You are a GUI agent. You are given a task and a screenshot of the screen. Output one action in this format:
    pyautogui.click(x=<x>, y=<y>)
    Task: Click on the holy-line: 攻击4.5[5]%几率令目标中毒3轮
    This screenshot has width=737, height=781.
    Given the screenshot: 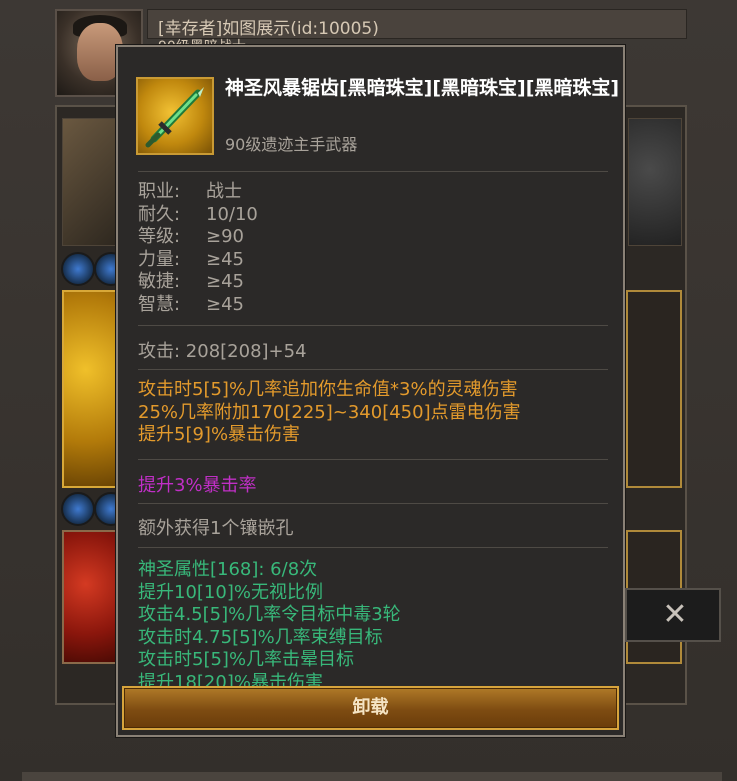 What is the action you would take?
    pyautogui.click(x=269, y=614)
    